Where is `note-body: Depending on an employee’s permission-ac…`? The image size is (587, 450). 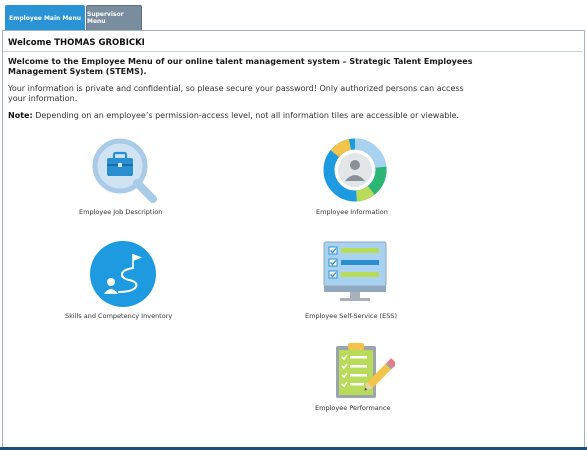
note-body: Depending on an employee’s permission-ac… is located at coordinates (247, 115).